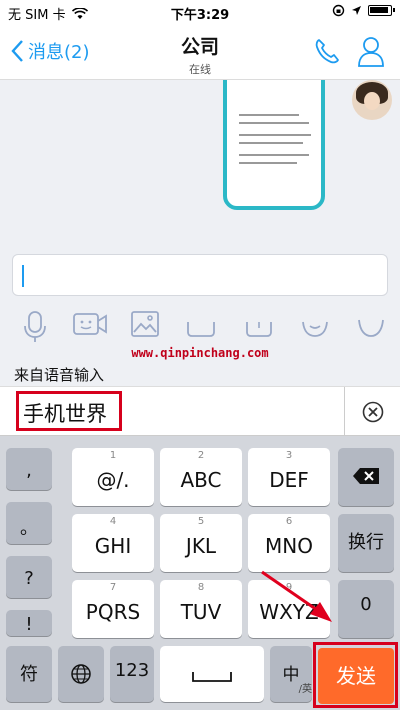  I want to click on location-icon, so click(356, 10).